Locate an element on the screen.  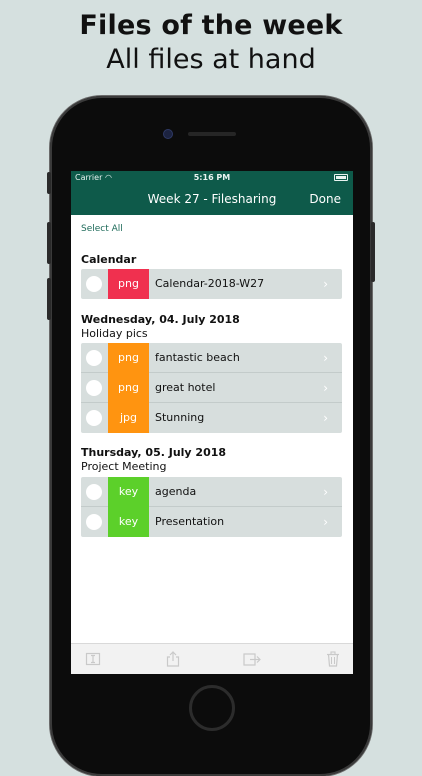
home-button is located at coordinates (212, 708).